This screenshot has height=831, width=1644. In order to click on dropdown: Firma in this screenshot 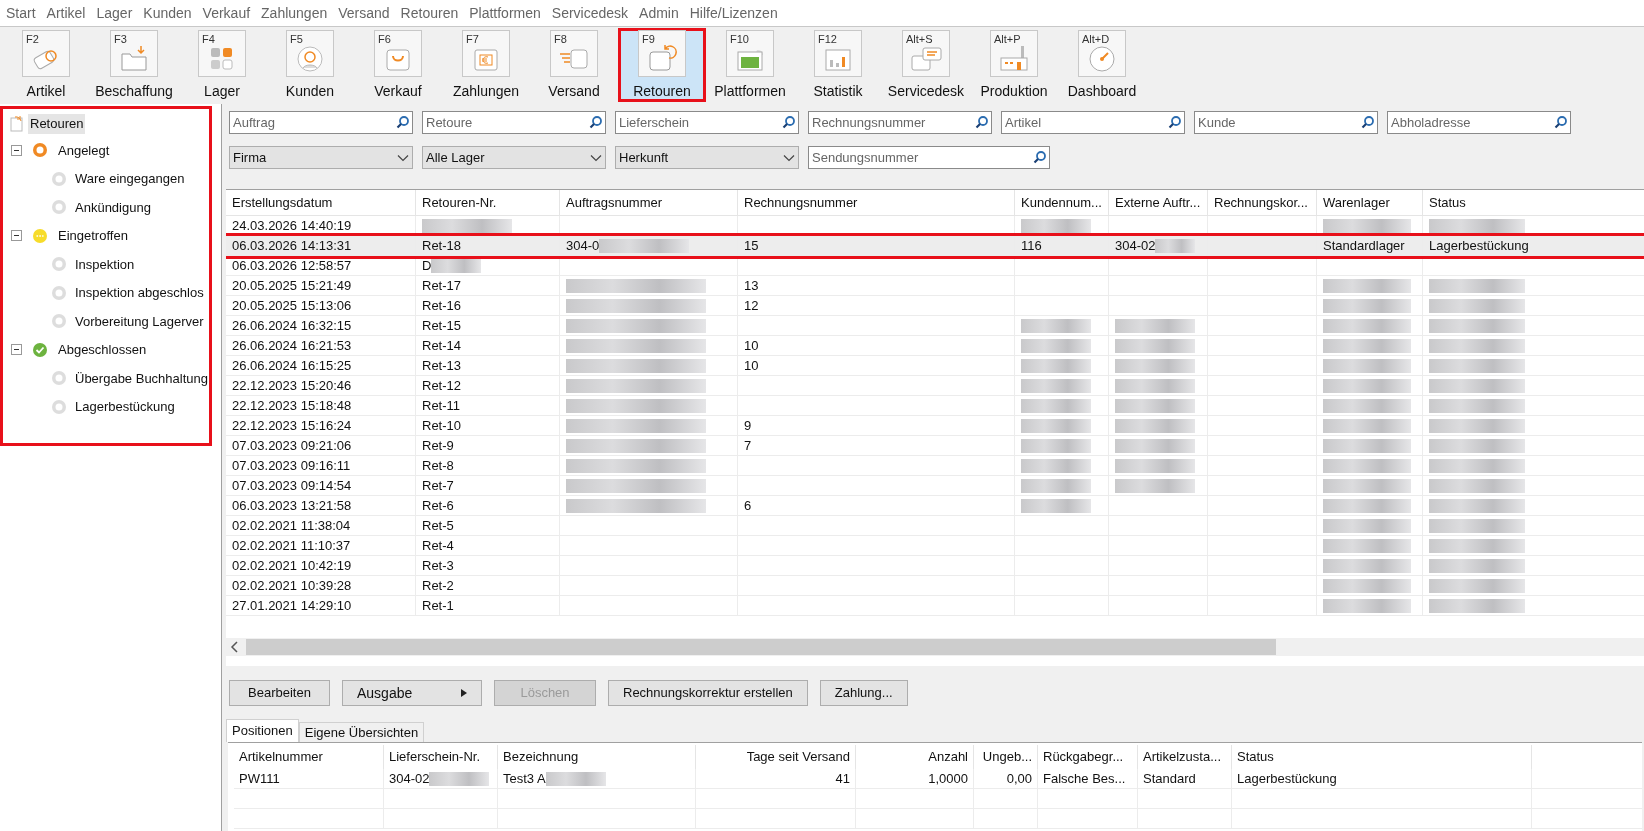, I will do `click(321, 157)`.